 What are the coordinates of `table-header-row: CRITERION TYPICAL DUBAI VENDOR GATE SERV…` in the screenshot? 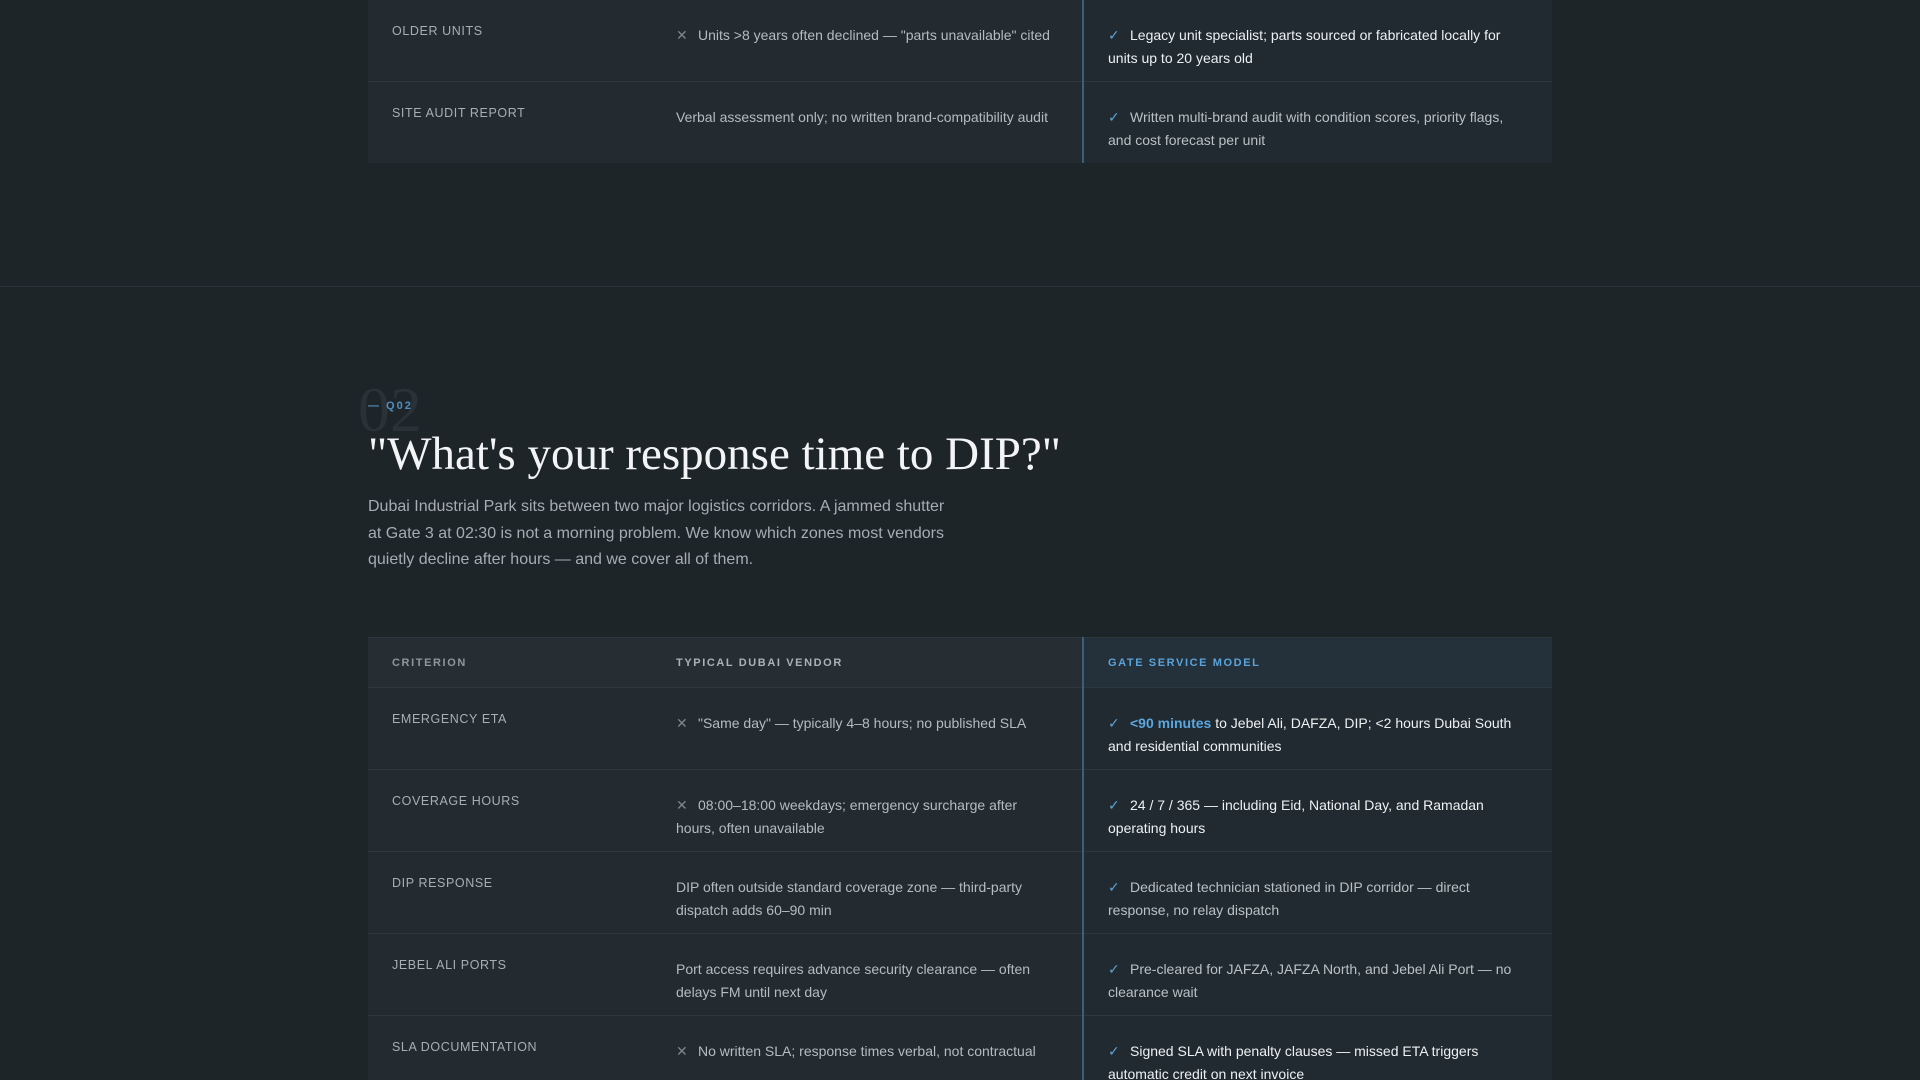 It's located at (960, 662).